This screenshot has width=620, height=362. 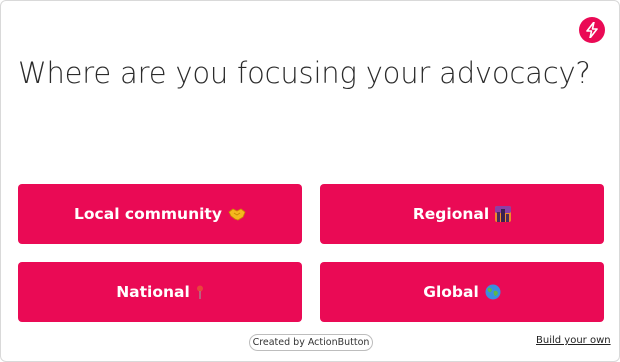 I want to click on created-by-badge: Created by ActionButton, so click(x=311, y=342).